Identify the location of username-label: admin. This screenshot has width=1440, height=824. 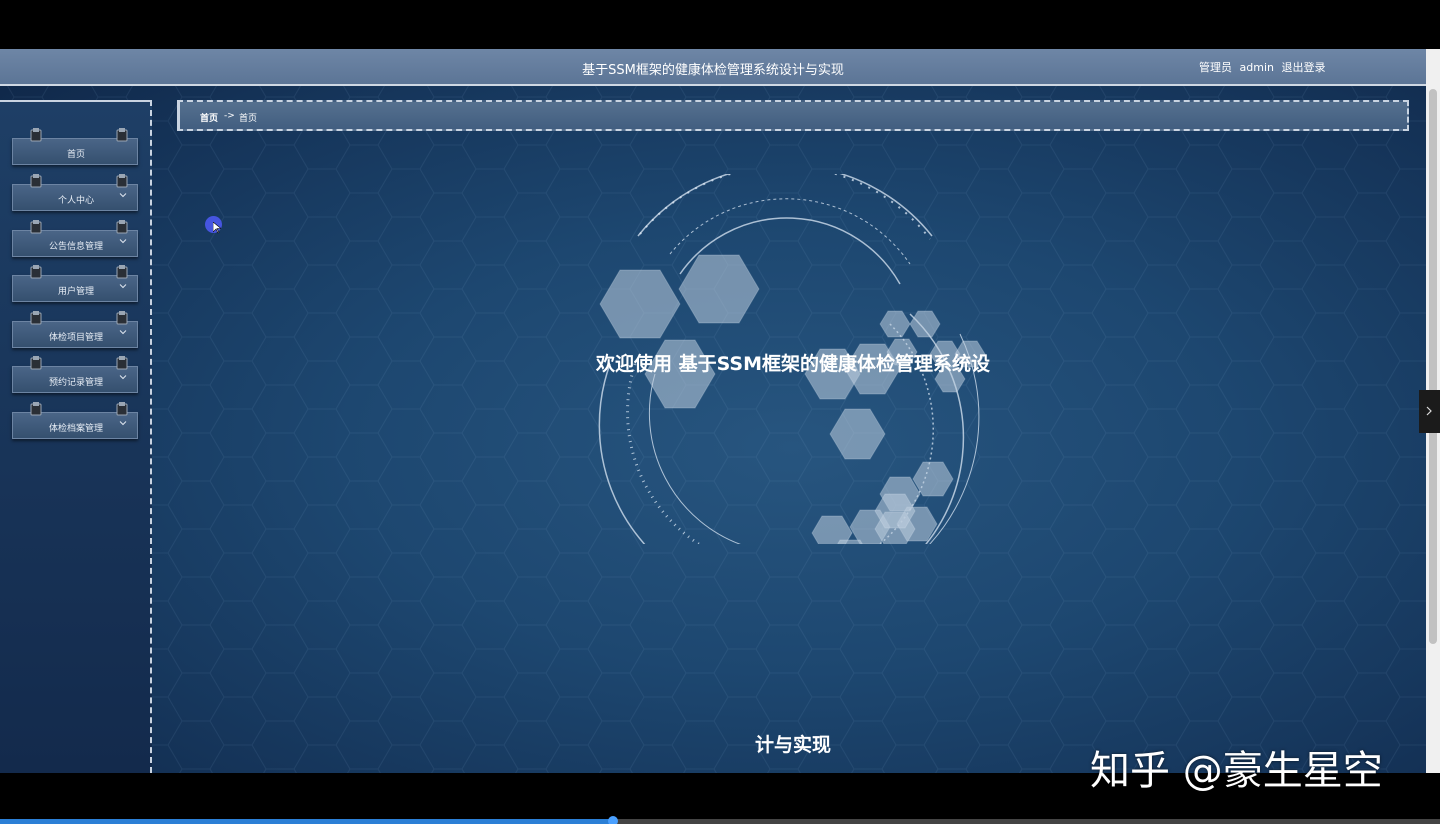
(1256, 67).